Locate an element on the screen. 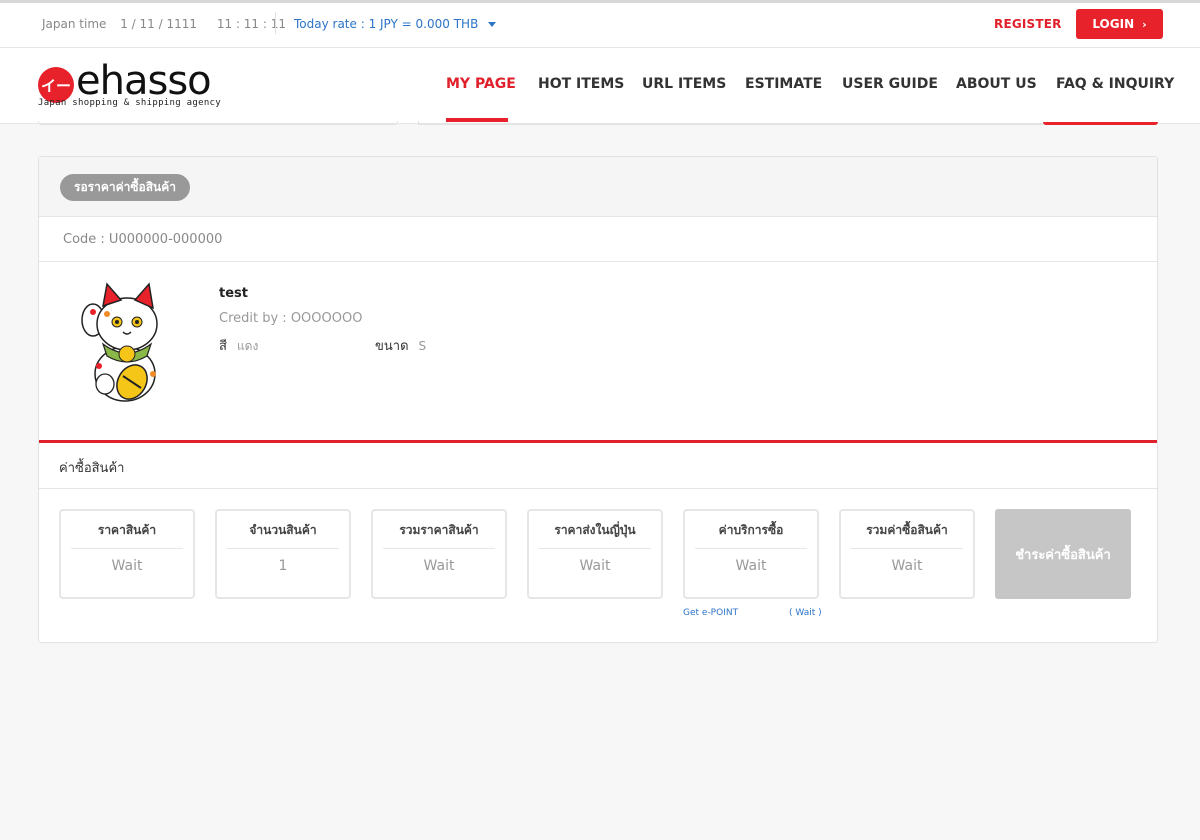 This screenshot has height=840, width=1200. product-color: สี แดง is located at coordinates (238, 345).